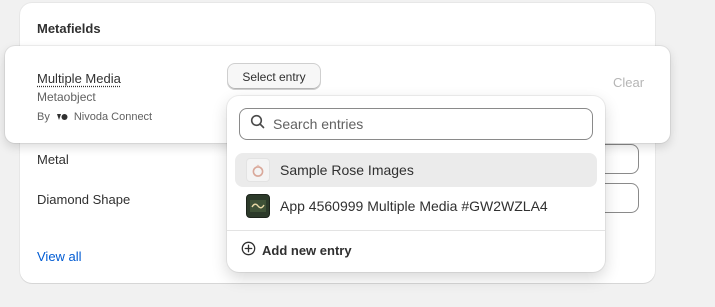  I want to click on entry-option: App 4560999 Multiple Media #GW2WZLA4, so click(416, 206).